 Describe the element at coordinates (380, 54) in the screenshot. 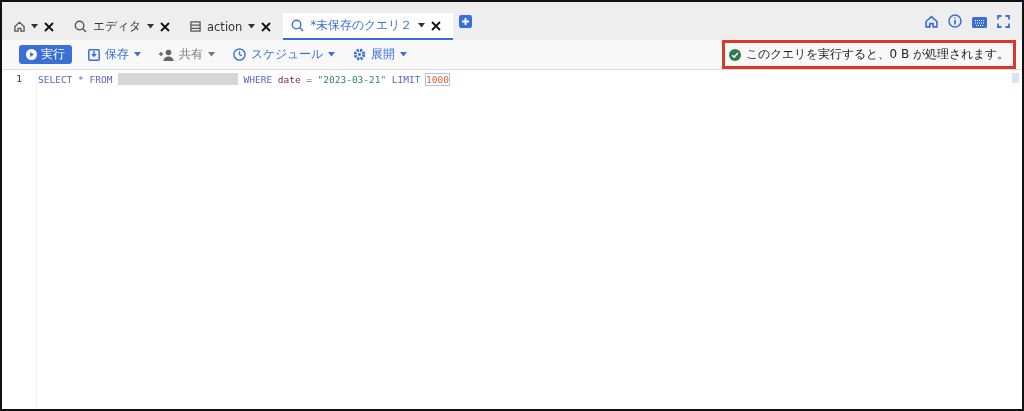

I see `deploy-button: 展開` at that location.